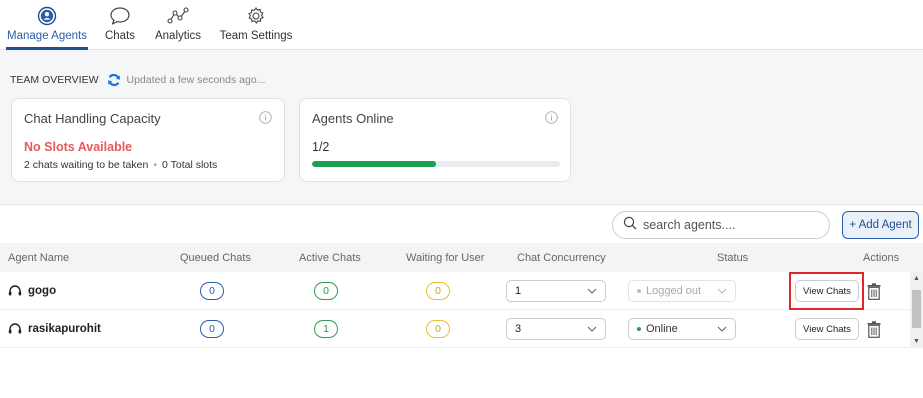 Image resolution: width=923 pixels, height=398 pixels. I want to click on agents-online-progress, so click(436, 164).